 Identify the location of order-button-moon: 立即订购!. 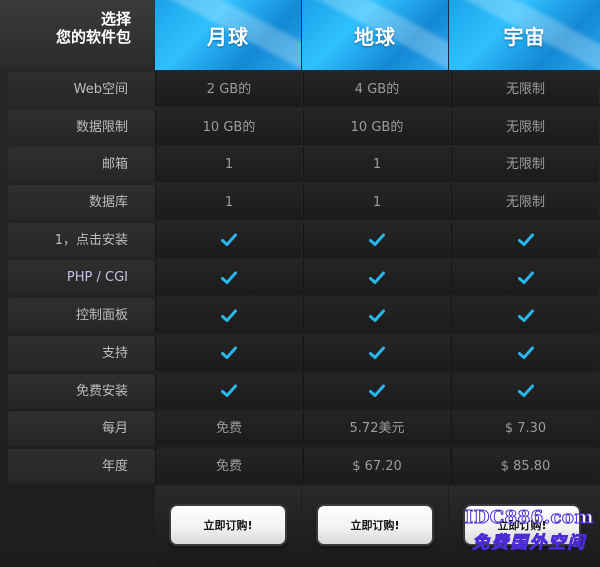
(228, 525).